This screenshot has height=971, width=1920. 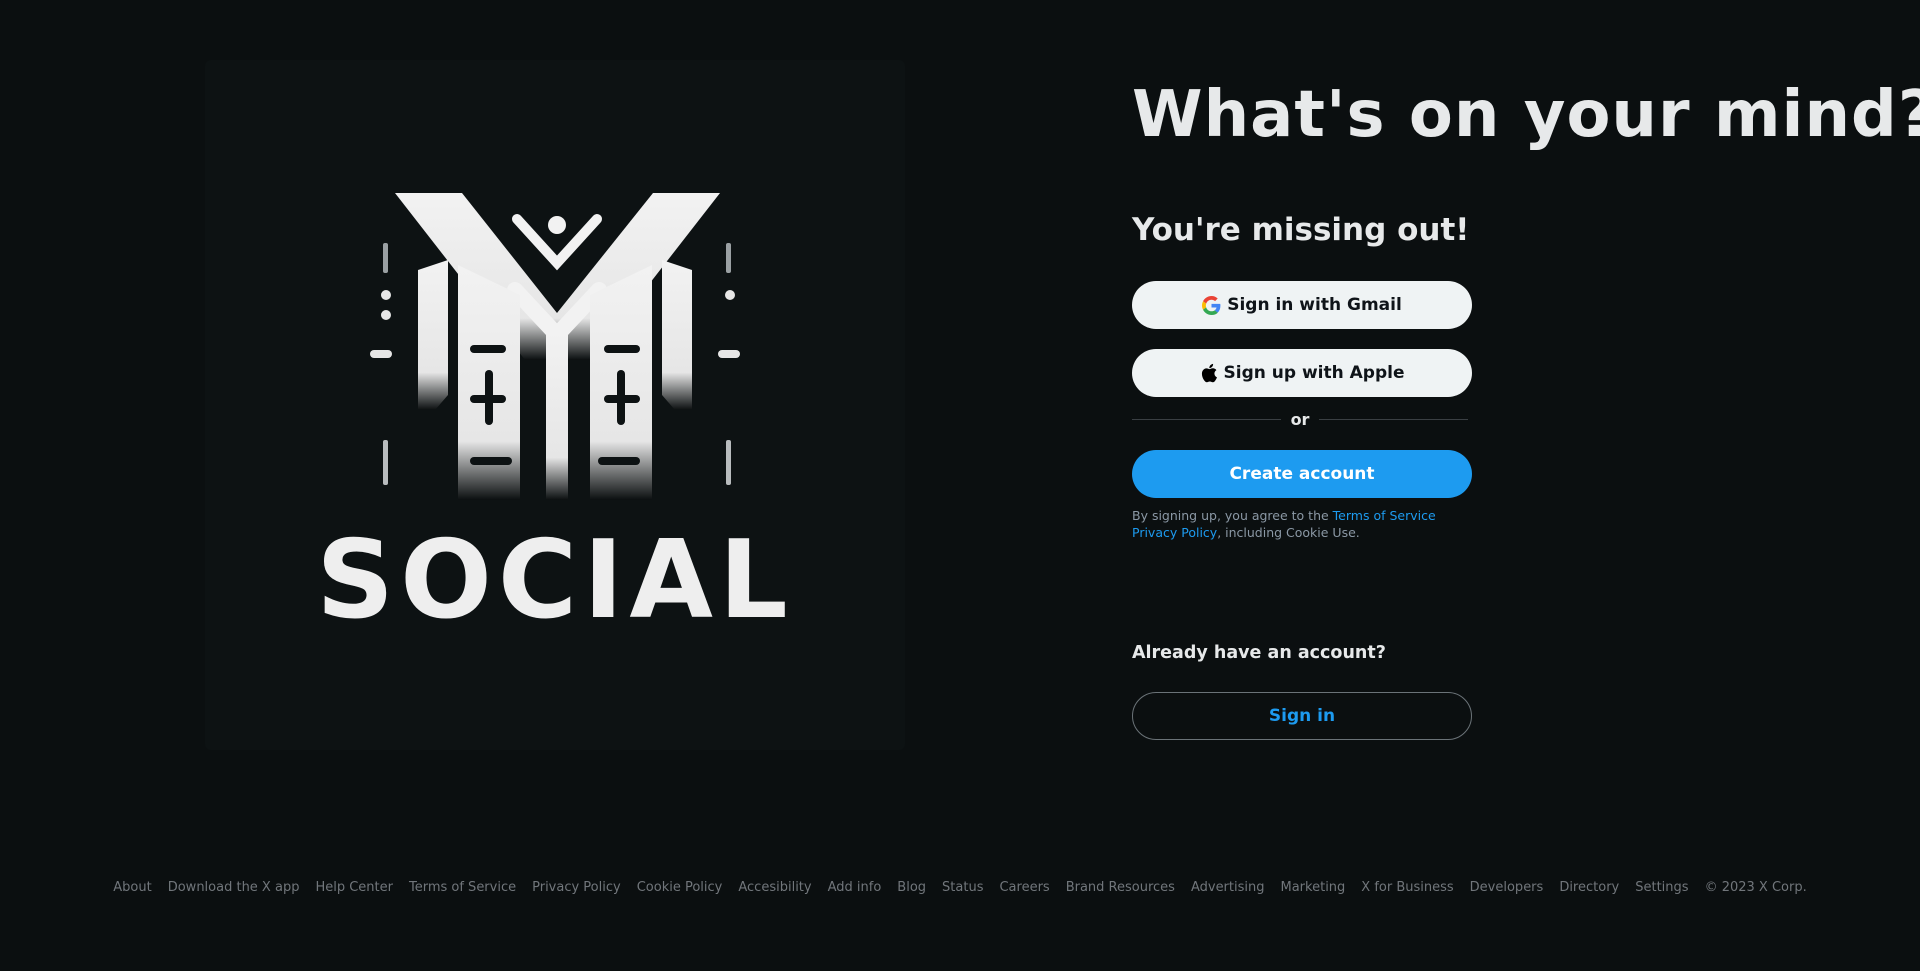 What do you see at coordinates (1211, 305) in the screenshot?
I see `google-icon` at bounding box center [1211, 305].